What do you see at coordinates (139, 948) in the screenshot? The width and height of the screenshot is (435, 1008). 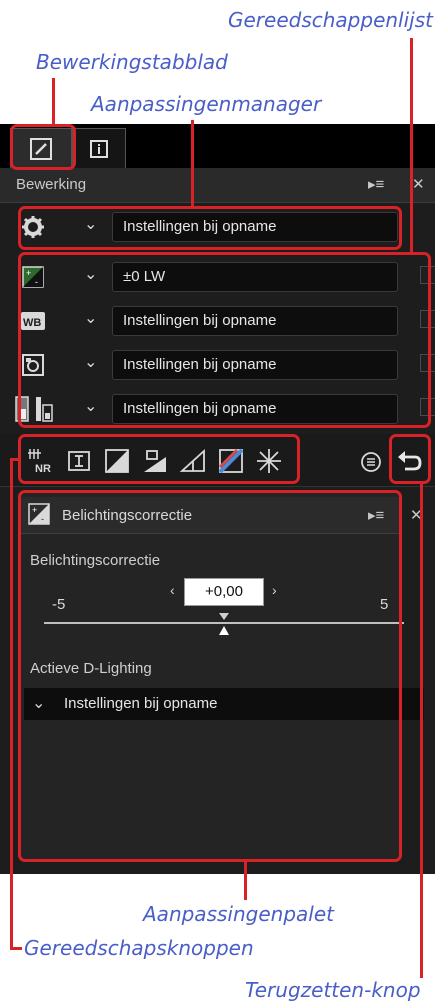 I see `callout-tool-buttons: Gereedschapsknoppen` at bounding box center [139, 948].